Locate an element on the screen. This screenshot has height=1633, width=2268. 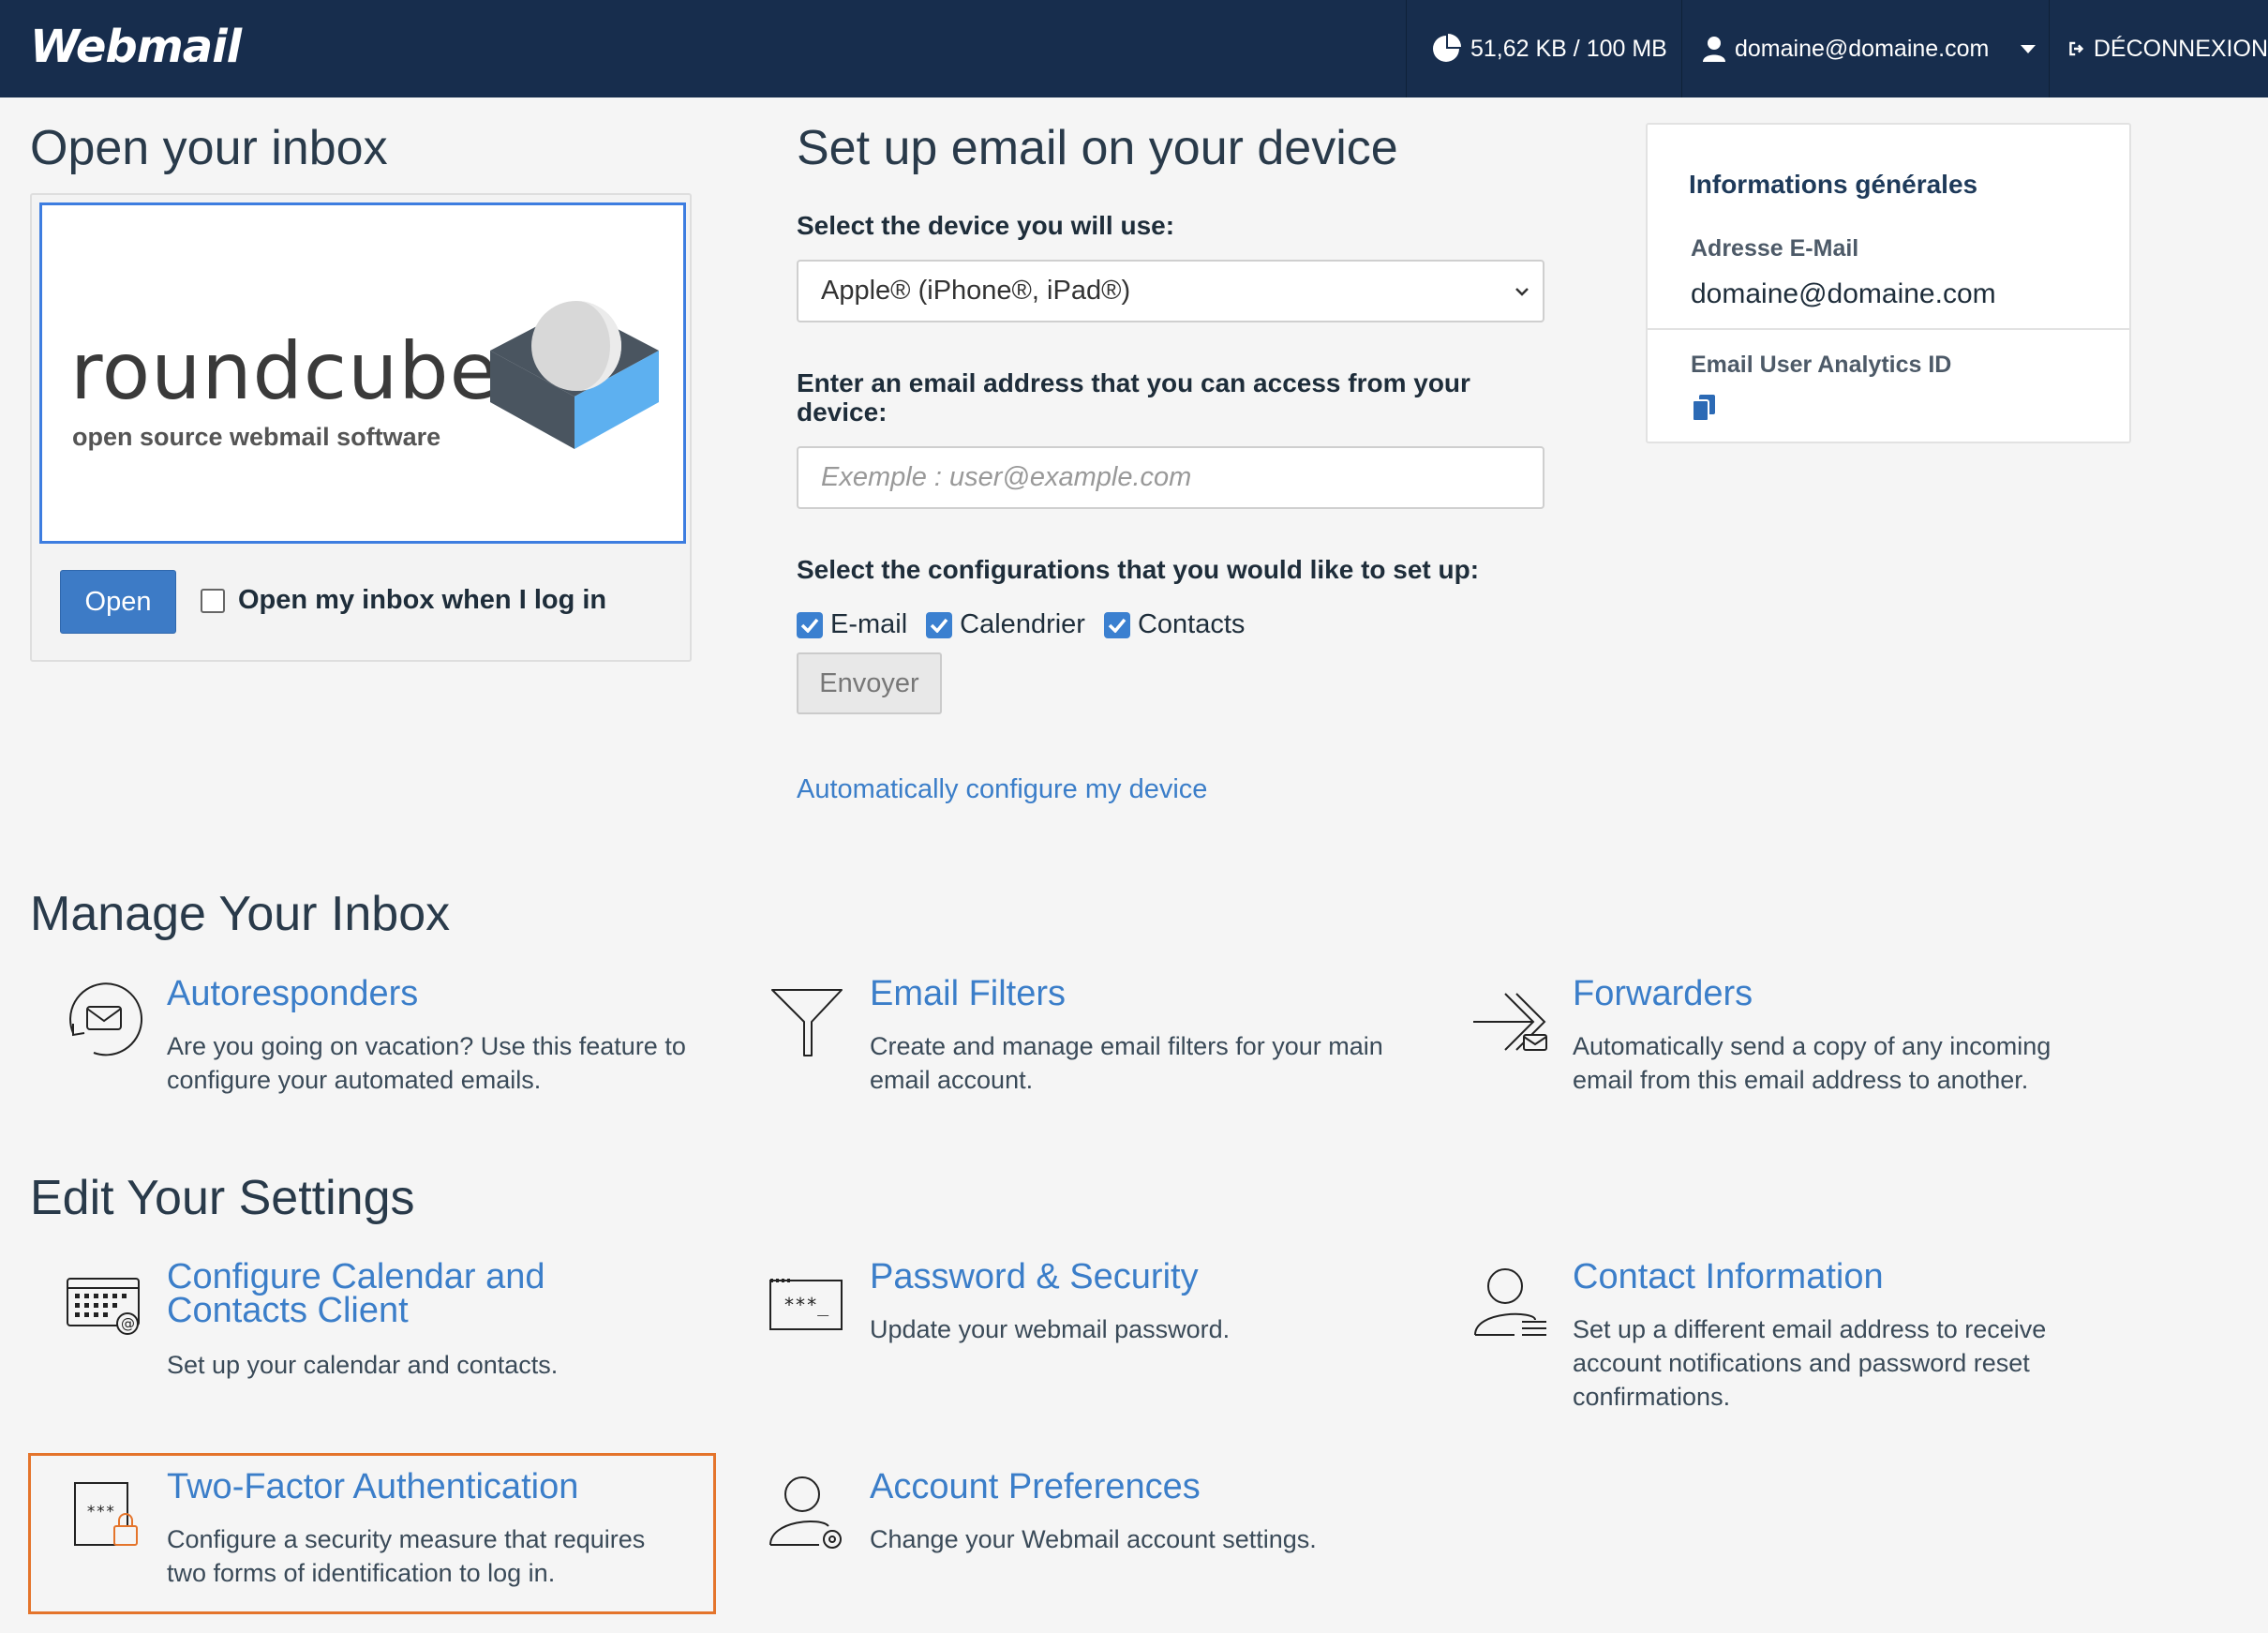
two-factor-desc-2: two forms of identification to log in. is located at coordinates (362, 1573).